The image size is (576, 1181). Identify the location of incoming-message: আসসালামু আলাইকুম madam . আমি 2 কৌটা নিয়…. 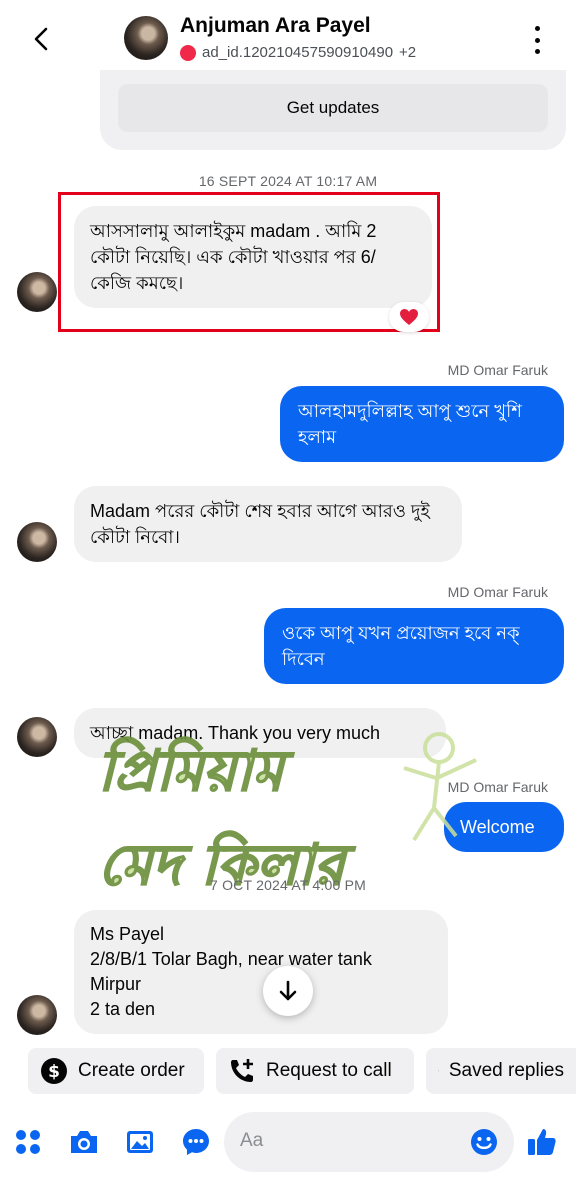
(253, 257).